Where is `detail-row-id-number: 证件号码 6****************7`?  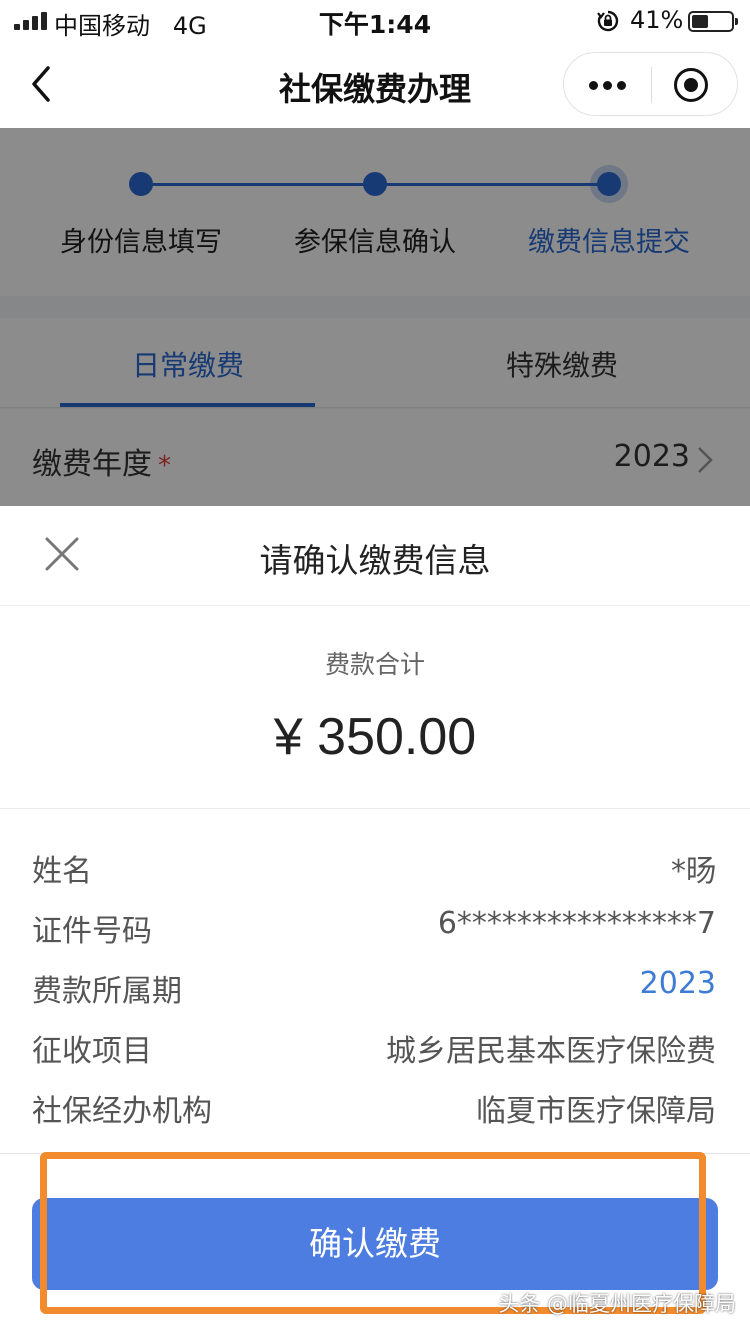
detail-row-id-number: 证件号码 6****************7 is located at coordinates (375, 926).